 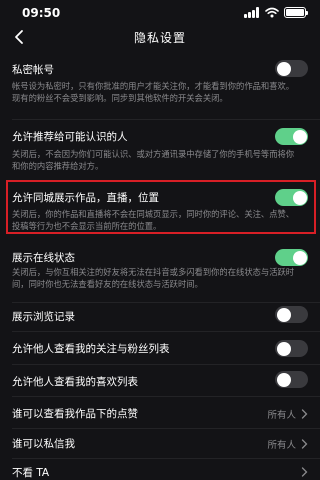 I want to click on page-title: 隐私设置, so click(x=159, y=38).